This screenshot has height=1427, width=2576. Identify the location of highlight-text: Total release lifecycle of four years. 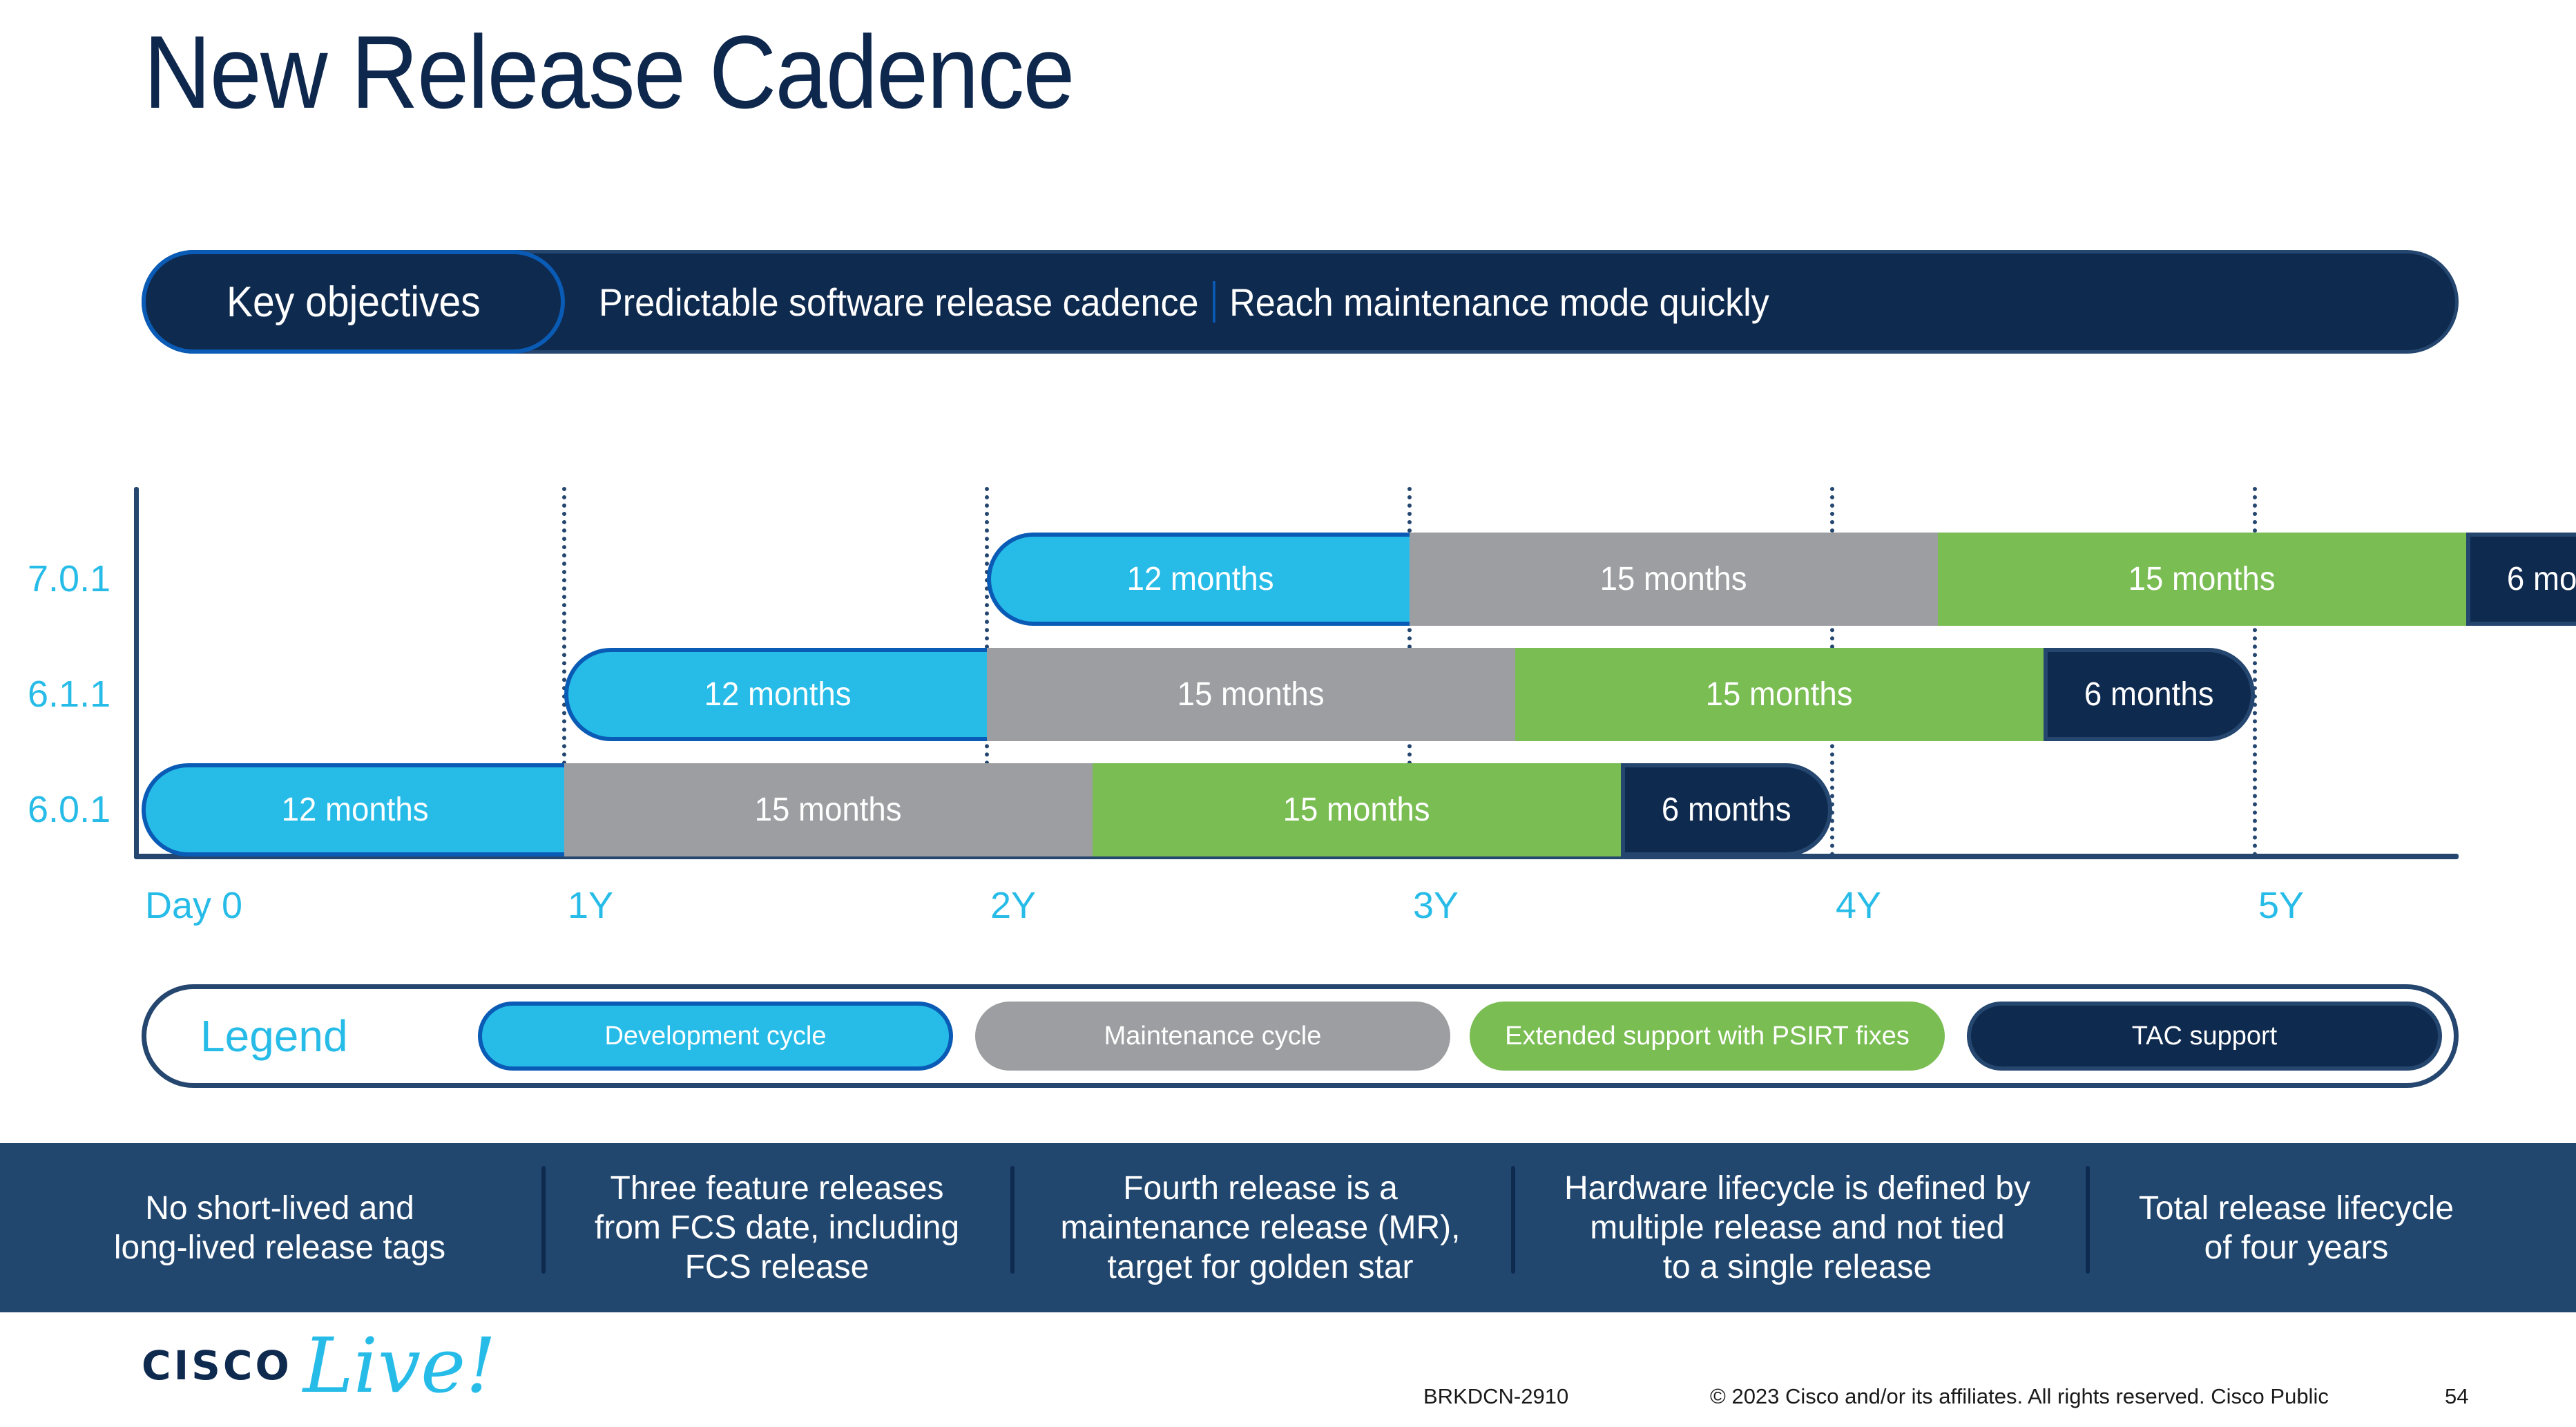
(2296, 1227).